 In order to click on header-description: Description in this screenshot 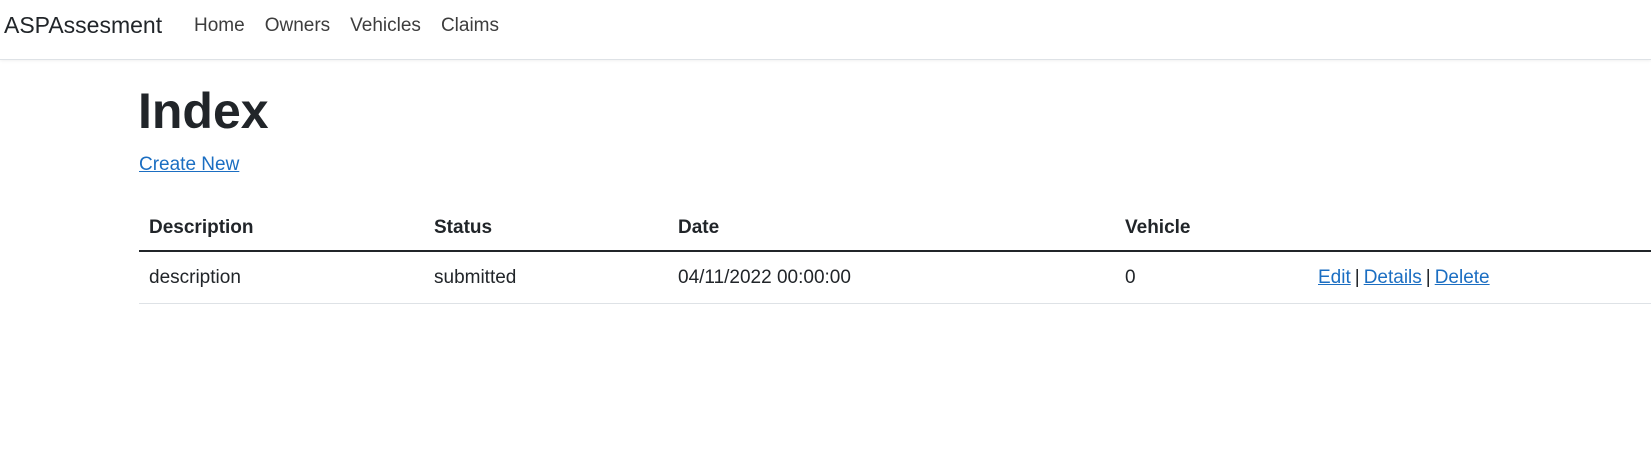, I will do `click(281, 228)`.